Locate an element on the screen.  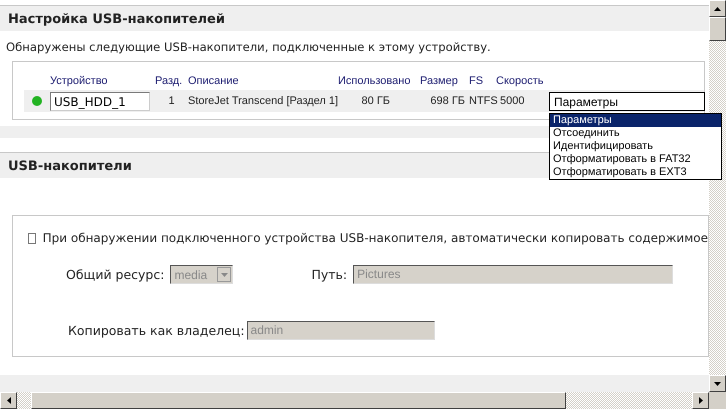
column-header: Размер is located at coordinates (439, 81).